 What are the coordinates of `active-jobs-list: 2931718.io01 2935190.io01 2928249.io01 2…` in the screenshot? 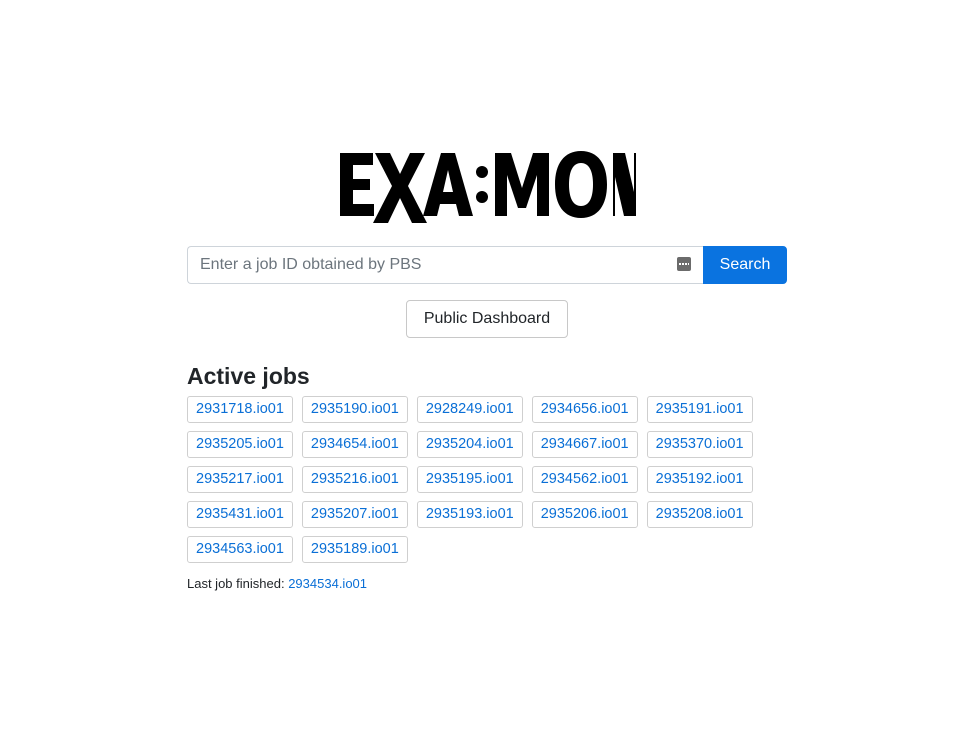 It's located at (487, 483).